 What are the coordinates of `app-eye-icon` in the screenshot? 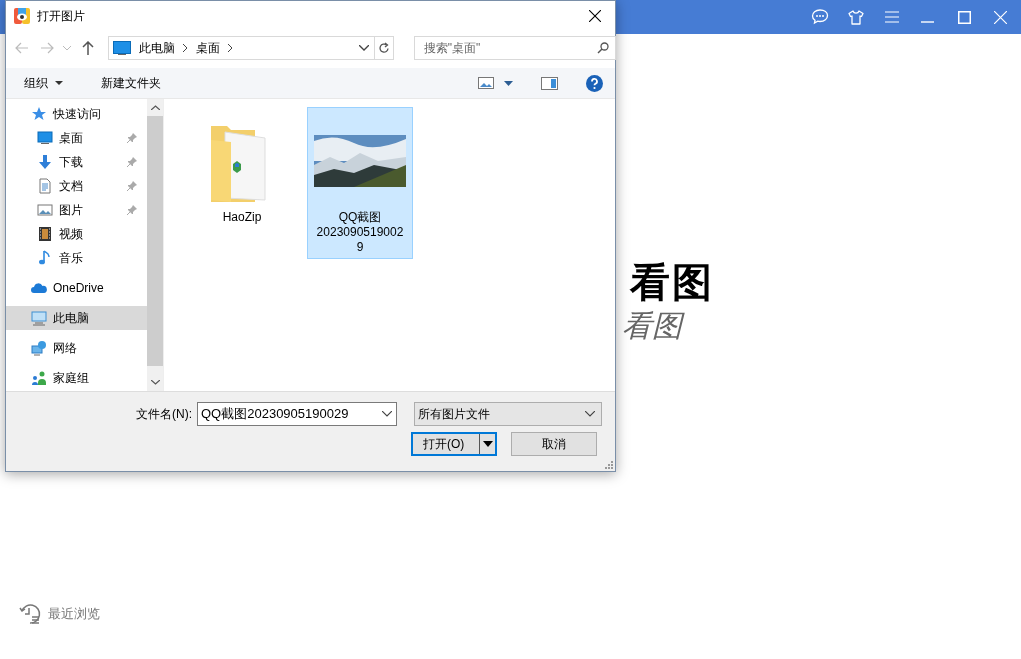 It's located at (22, 16).